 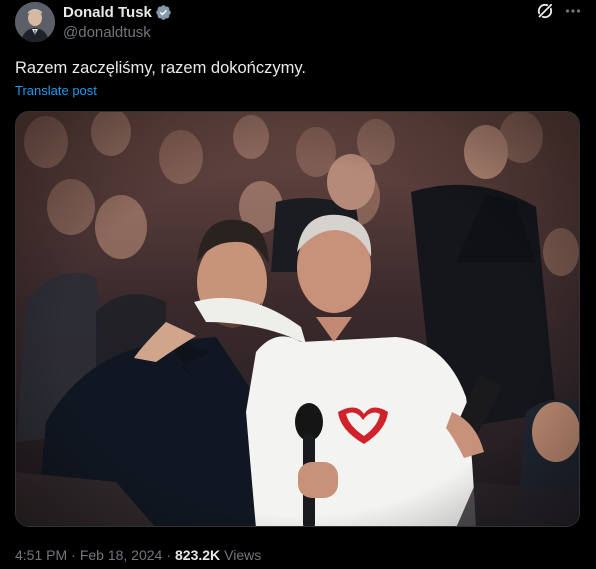 I want to click on display-name-row: Donald Tusk, so click(x=117, y=12).